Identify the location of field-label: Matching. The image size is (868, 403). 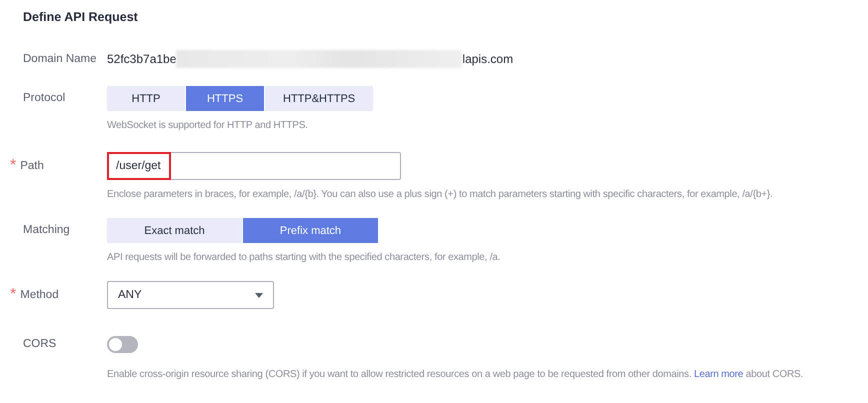
(46, 230).